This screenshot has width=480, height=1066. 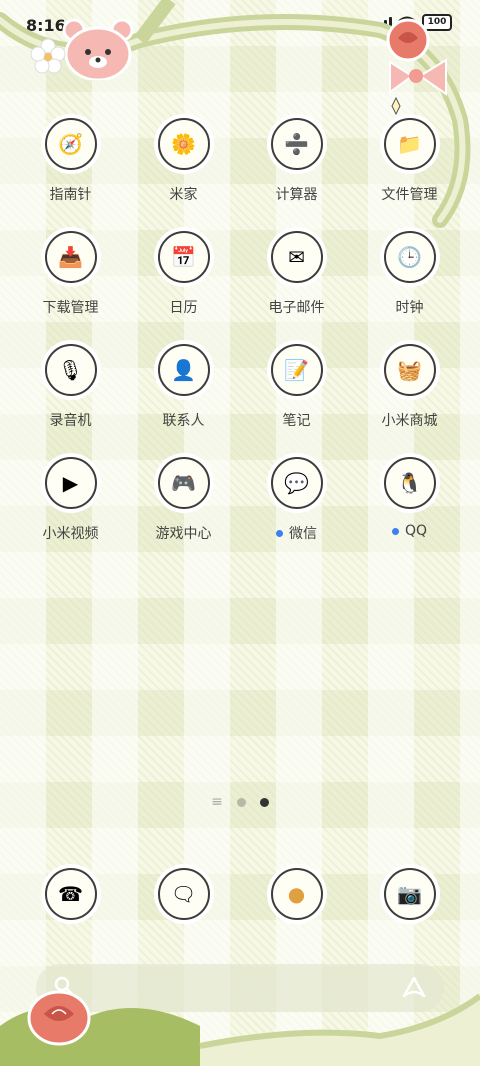 What do you see at coordinates (183, 195) in the screenshot?
I see `app-label: 米家` at bounding box center [183, 195].